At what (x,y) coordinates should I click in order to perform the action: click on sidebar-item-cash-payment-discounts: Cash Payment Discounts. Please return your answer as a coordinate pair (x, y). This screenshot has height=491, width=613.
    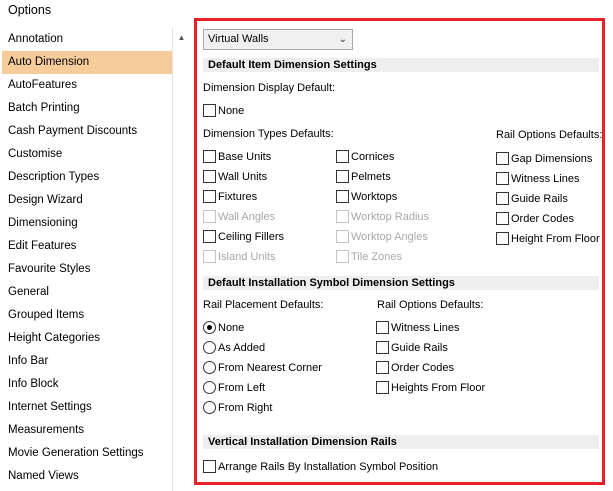
    Looking at the image, I should click on (87, 131).